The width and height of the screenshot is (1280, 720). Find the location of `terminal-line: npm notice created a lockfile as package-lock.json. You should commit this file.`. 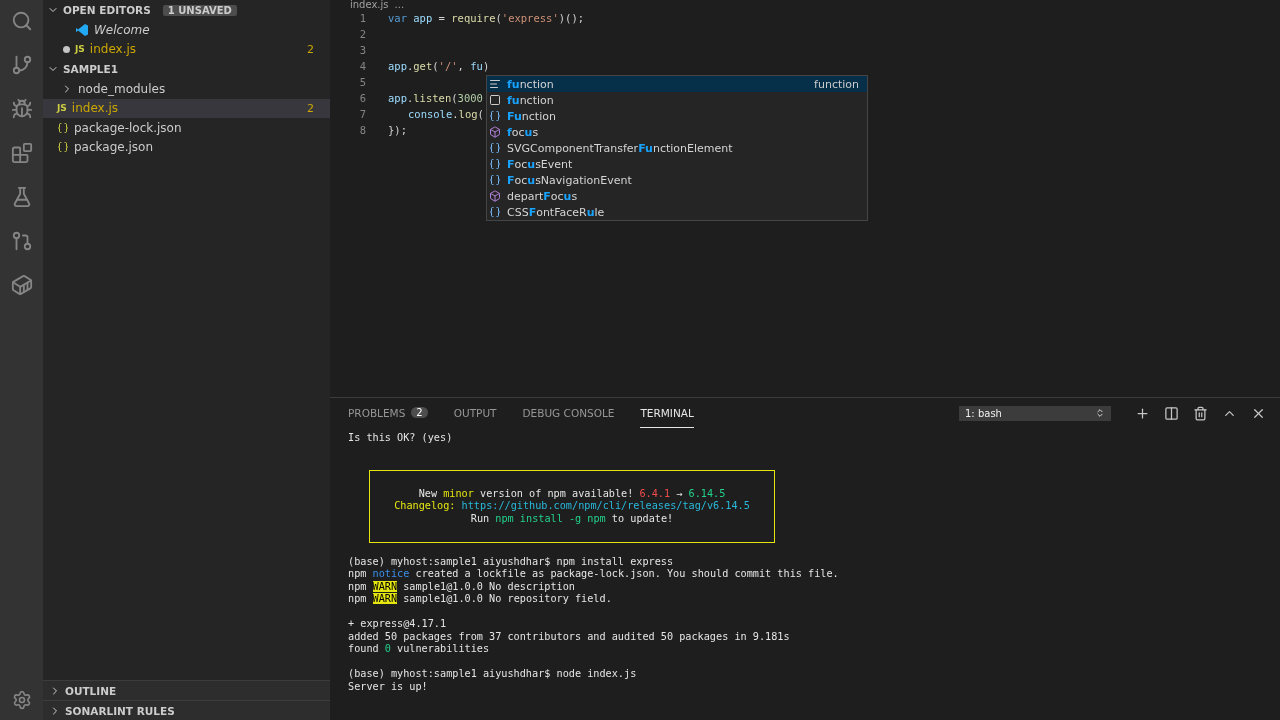

terminal-line: npm notice created a lockfile as package-lock.json. You should commit this file. is located at coordinates (593, 573).